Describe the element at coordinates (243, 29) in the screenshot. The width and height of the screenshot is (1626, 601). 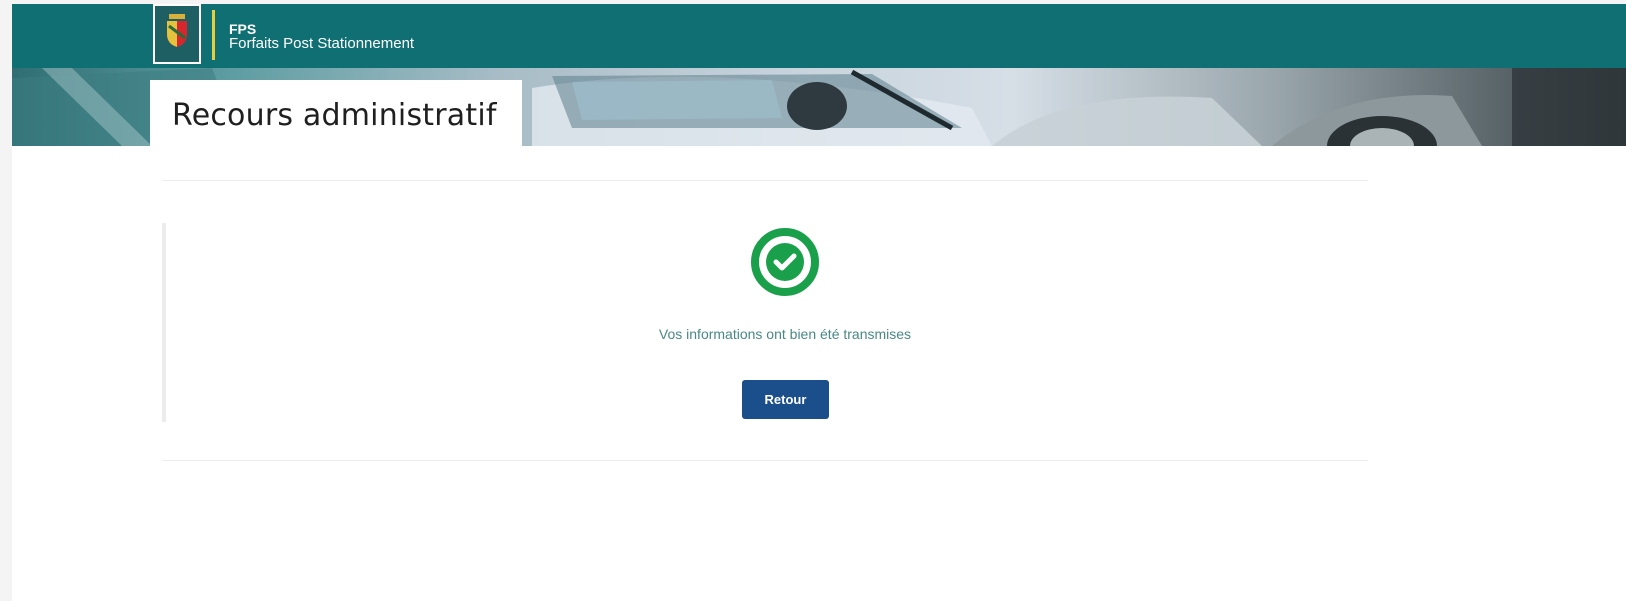
I see `brand-title: FPS` at that location.